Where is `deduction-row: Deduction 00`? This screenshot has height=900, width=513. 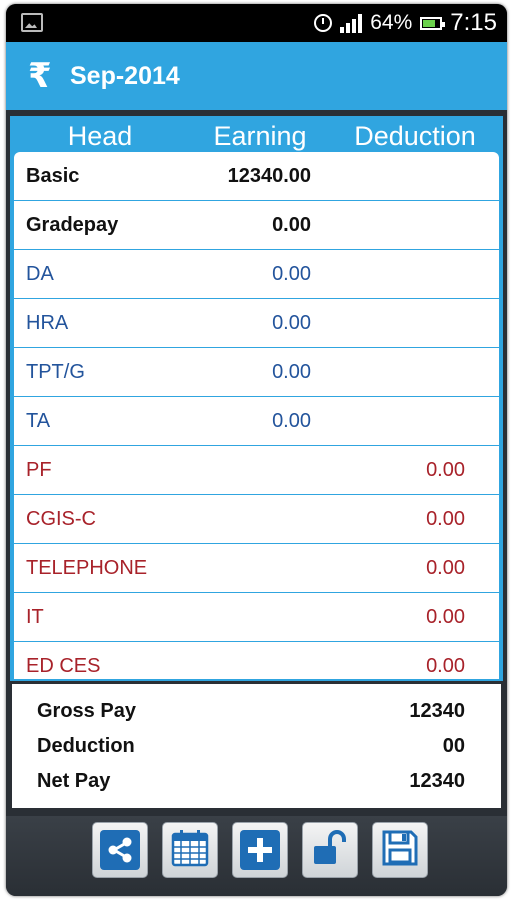
deduction-row: Deduction 00 is located at coordinates (256, 746).